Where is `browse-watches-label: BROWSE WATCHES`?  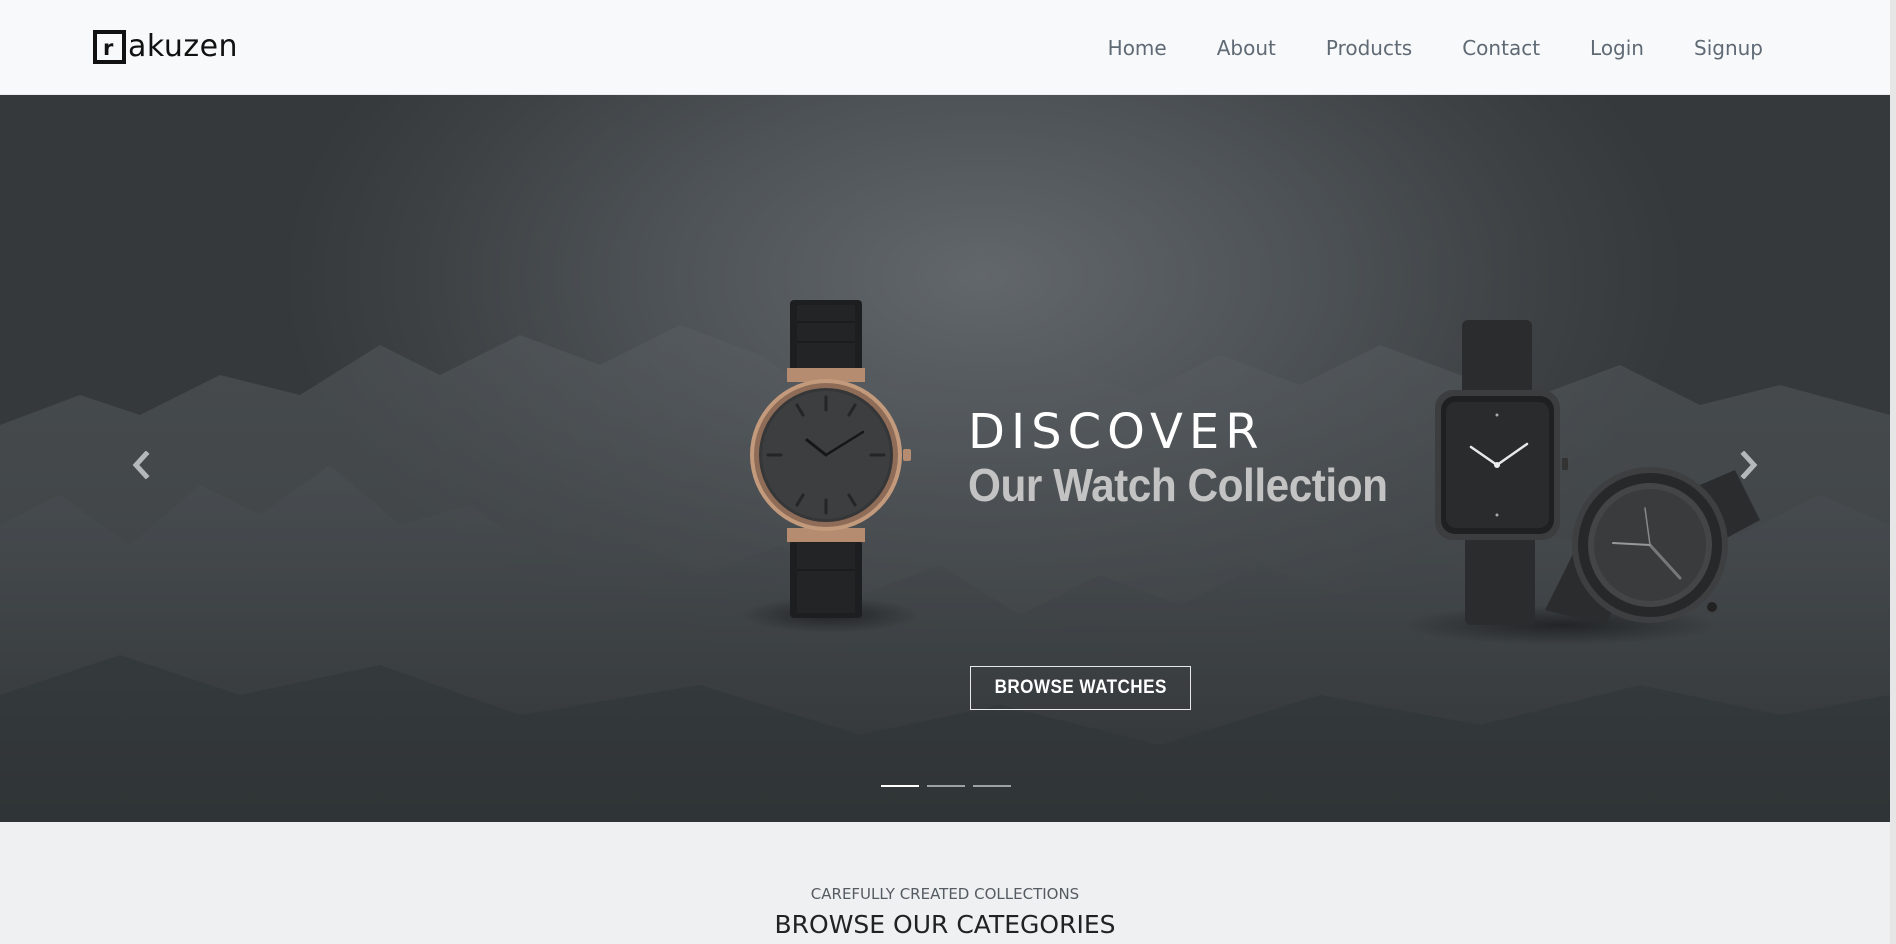
browse-watches-label: BROWSE WATCHES is located at coordinates (1080, 687).